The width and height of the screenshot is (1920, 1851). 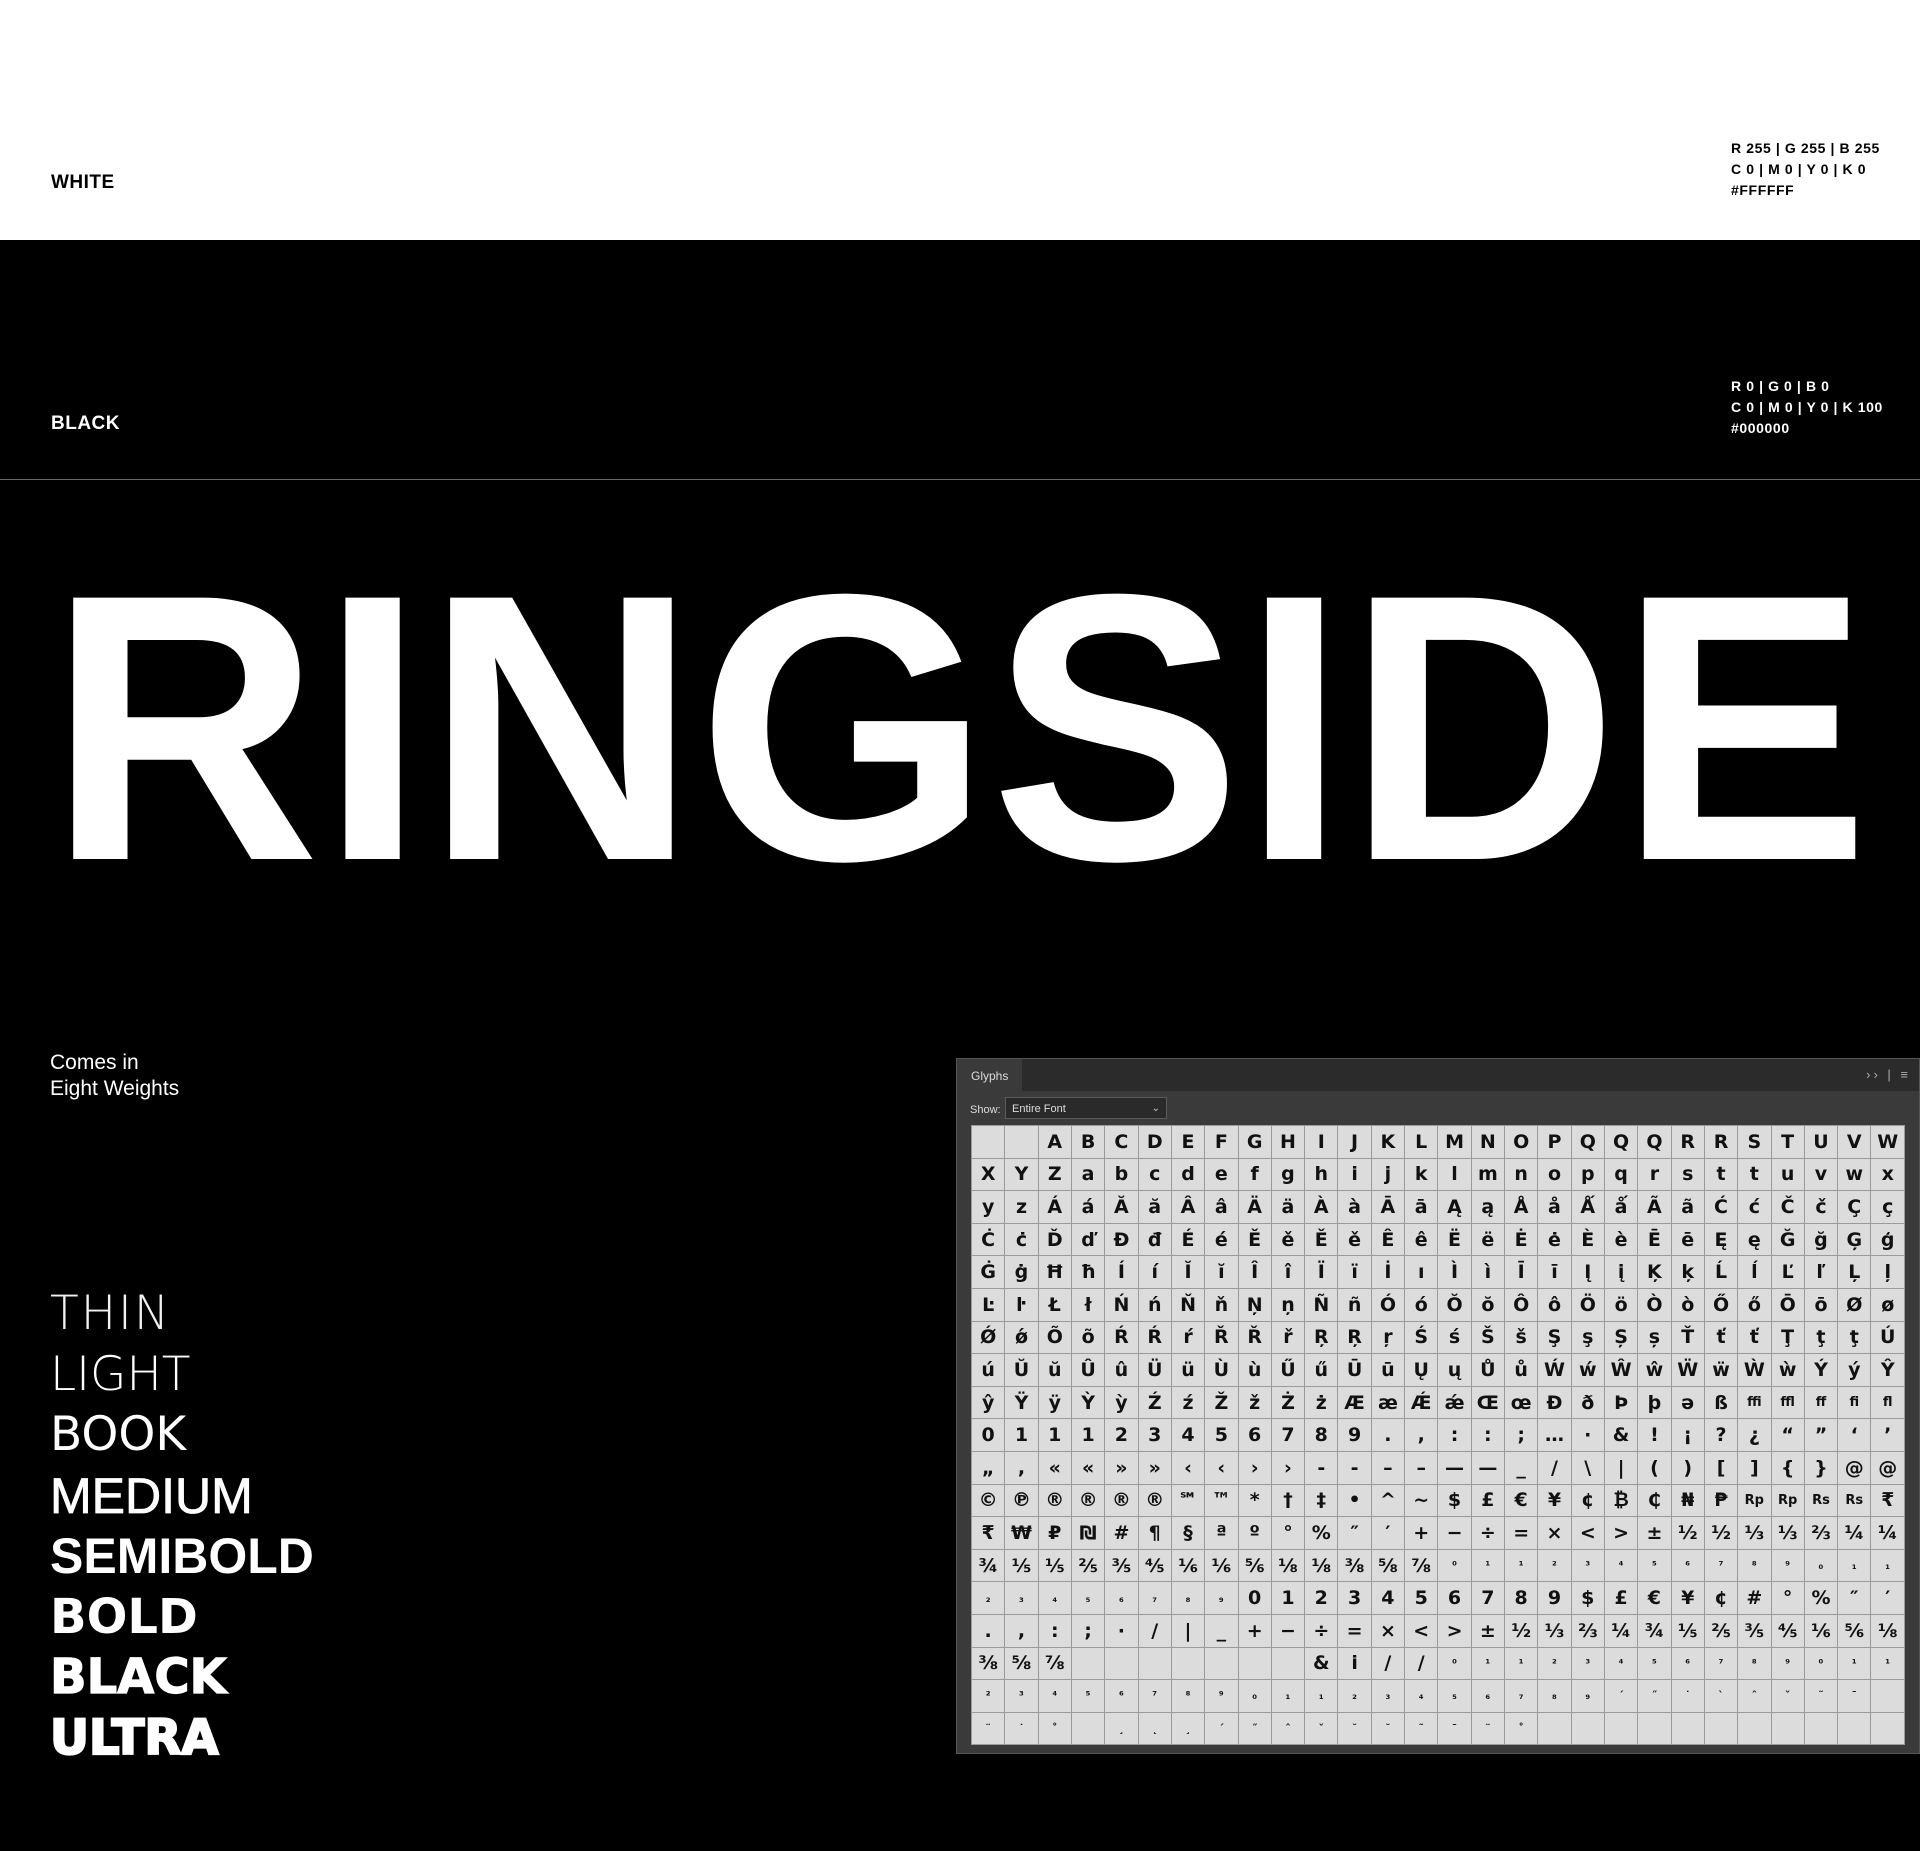 I want to click on glyph-cell: ý, so click(x=1854, y=1370).